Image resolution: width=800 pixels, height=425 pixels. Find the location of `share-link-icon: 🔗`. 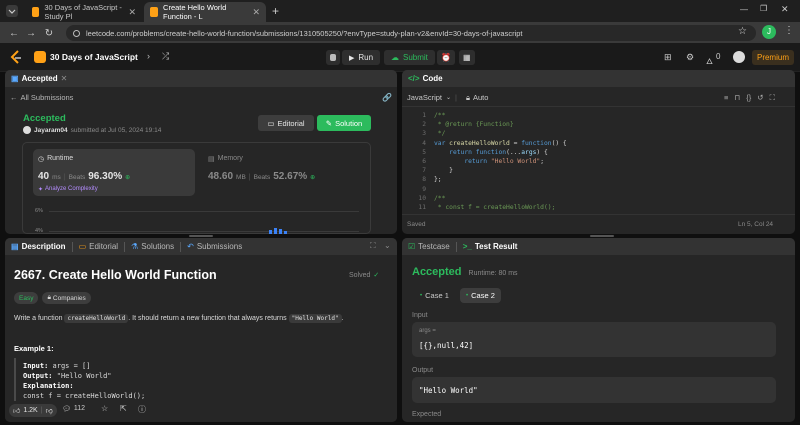

share-link-icon: 🔗 is located at coordinates (387, 97).